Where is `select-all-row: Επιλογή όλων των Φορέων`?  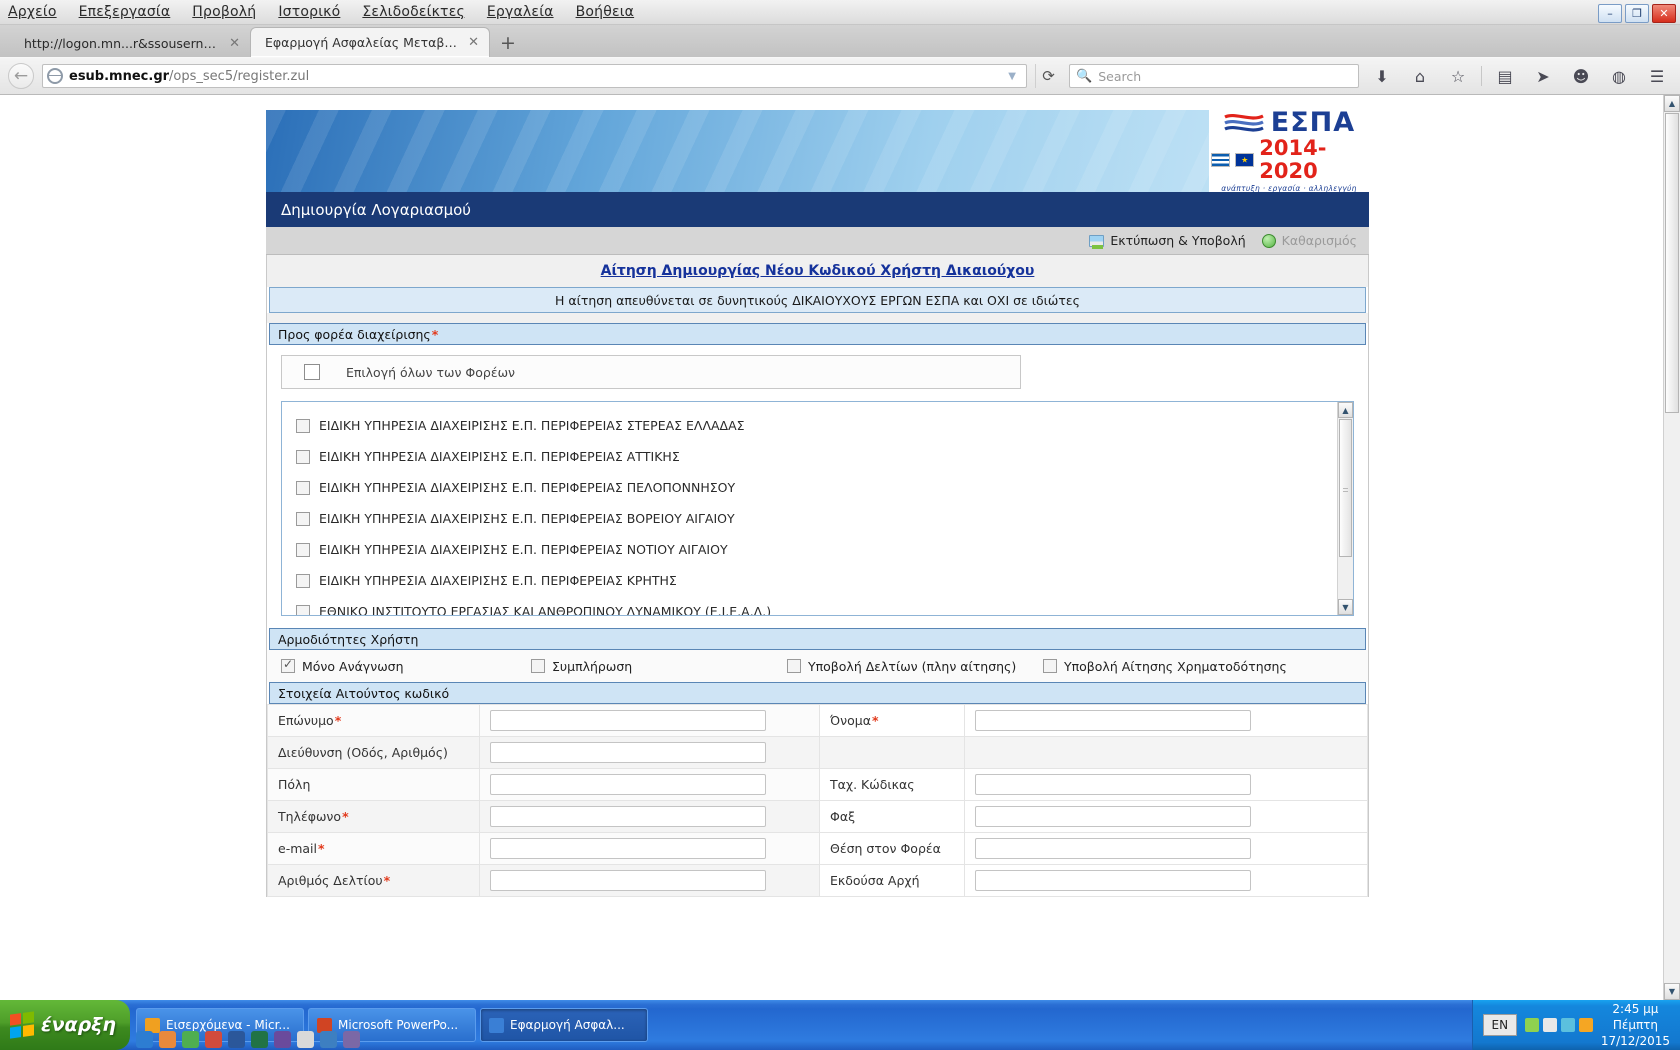
select-all-row: Επιλογή όλων των Φορέων is located at coordinates (651, 372).